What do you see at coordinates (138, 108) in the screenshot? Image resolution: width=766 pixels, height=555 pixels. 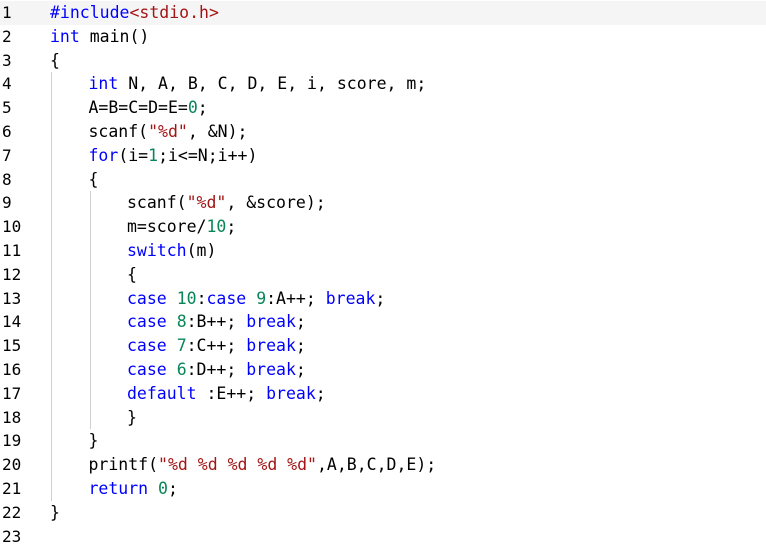 I see `code-token: A=B=C=D=E=` at bounding box center [138, 108].